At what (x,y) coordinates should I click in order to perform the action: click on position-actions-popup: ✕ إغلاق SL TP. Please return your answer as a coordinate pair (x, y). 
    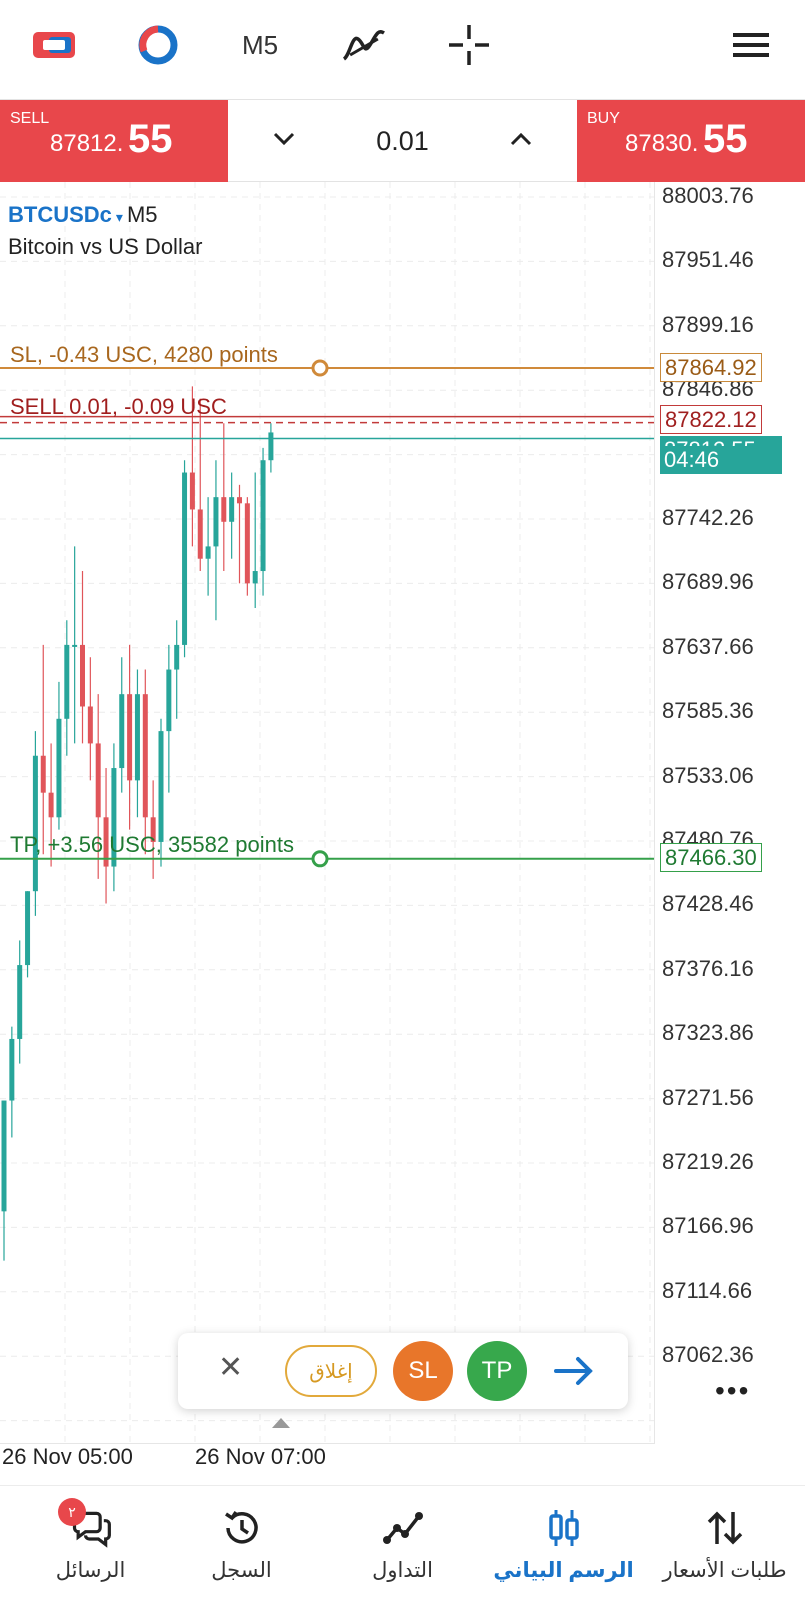
    Looking at the image, I should click on (403, 1371).